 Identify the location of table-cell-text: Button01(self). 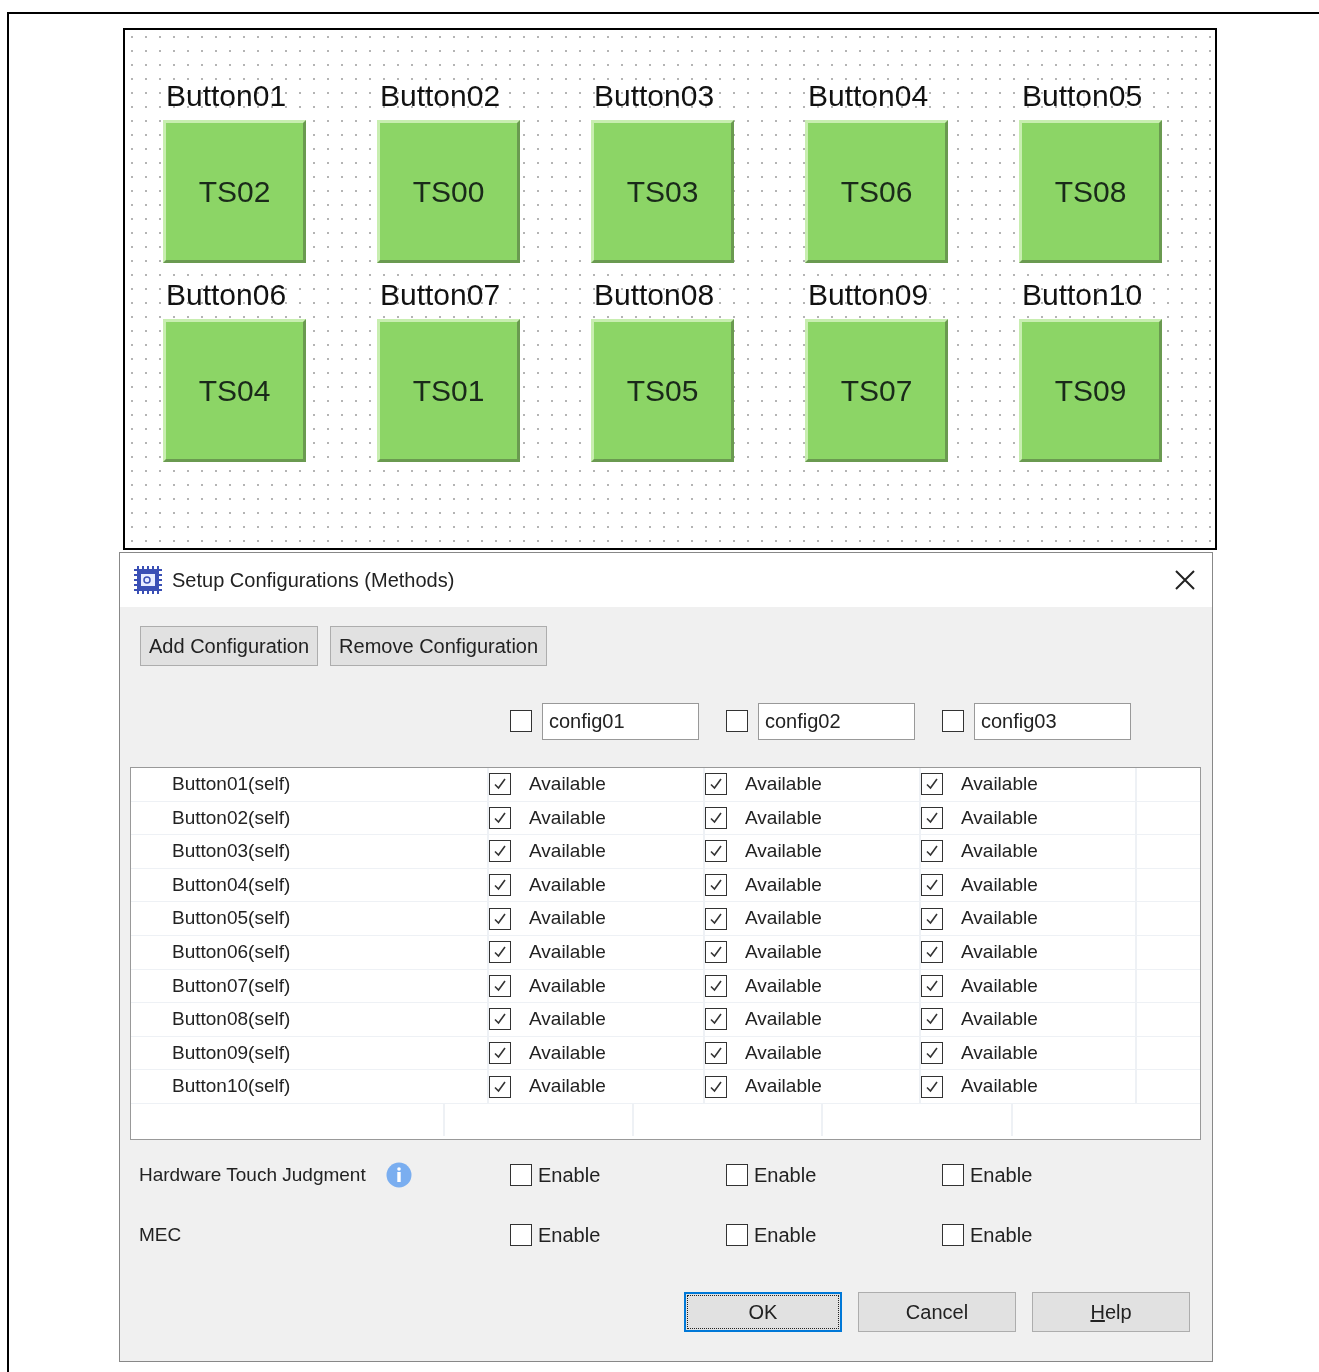
(231, 784).